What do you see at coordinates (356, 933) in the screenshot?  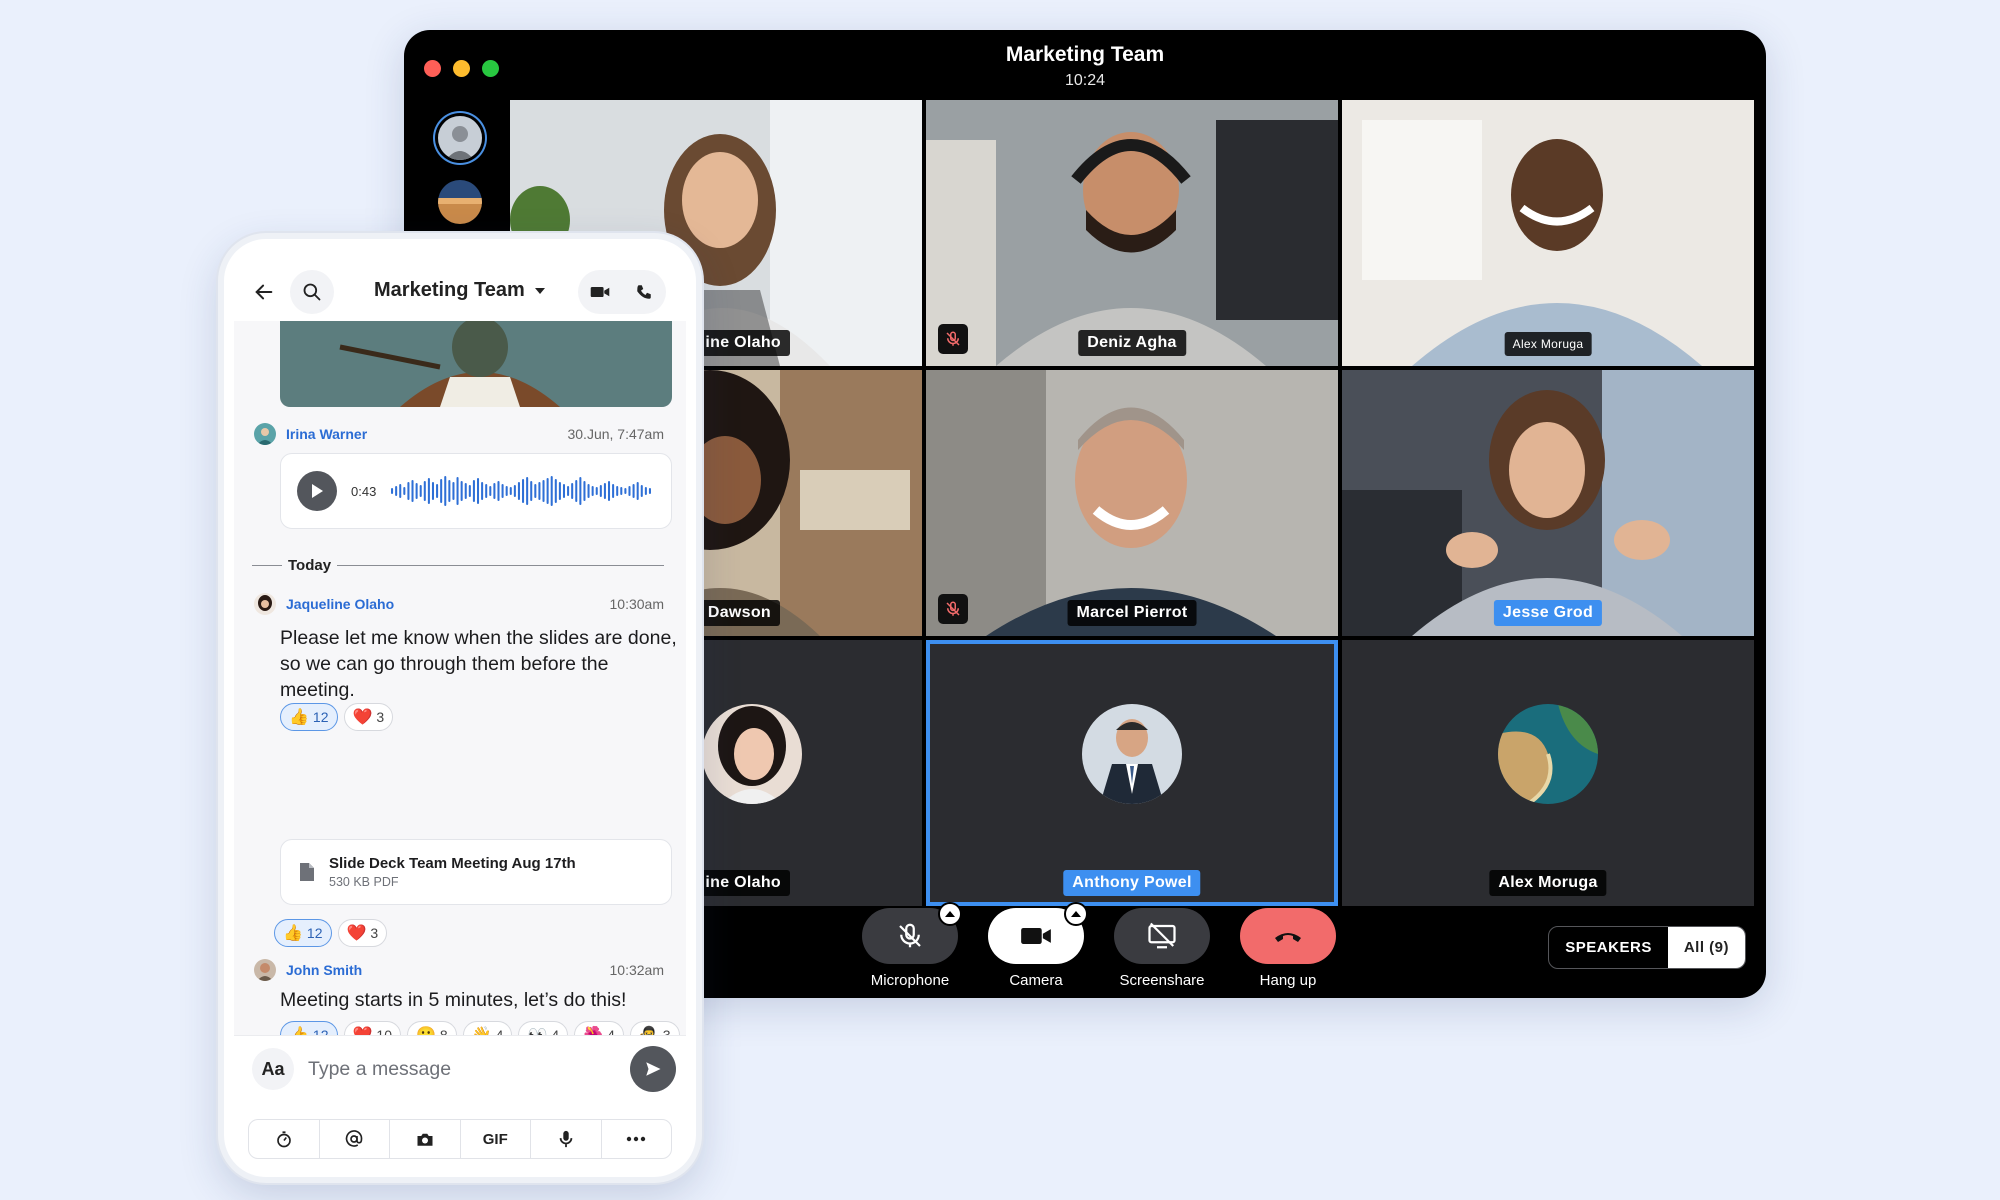 I see `reaction-emoji: ❤️` at bounding box center [356, 933].